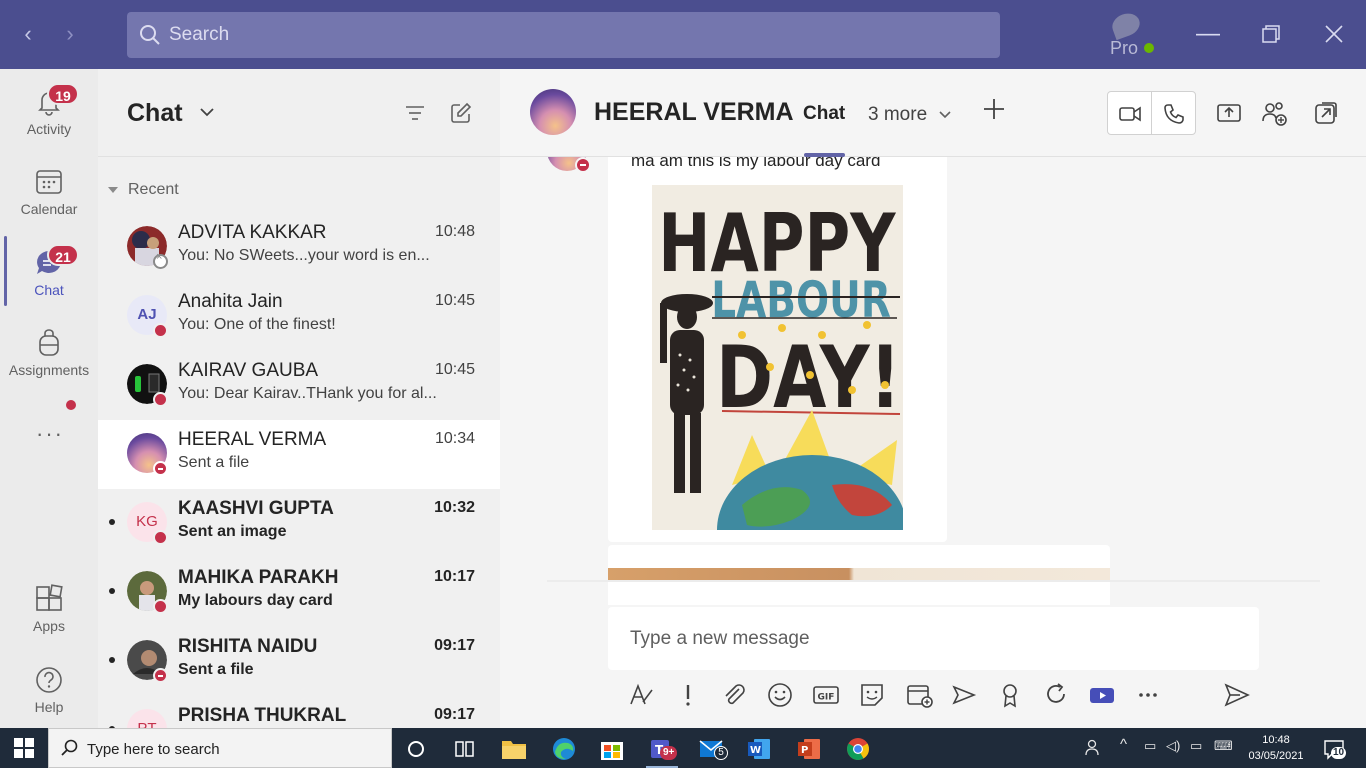 Image resolution: width=1366 pixels, height=768 pixels. Describe the element at coordinates (824, 114) in the screenshot. I see `tab-chat: Chat` at that location.